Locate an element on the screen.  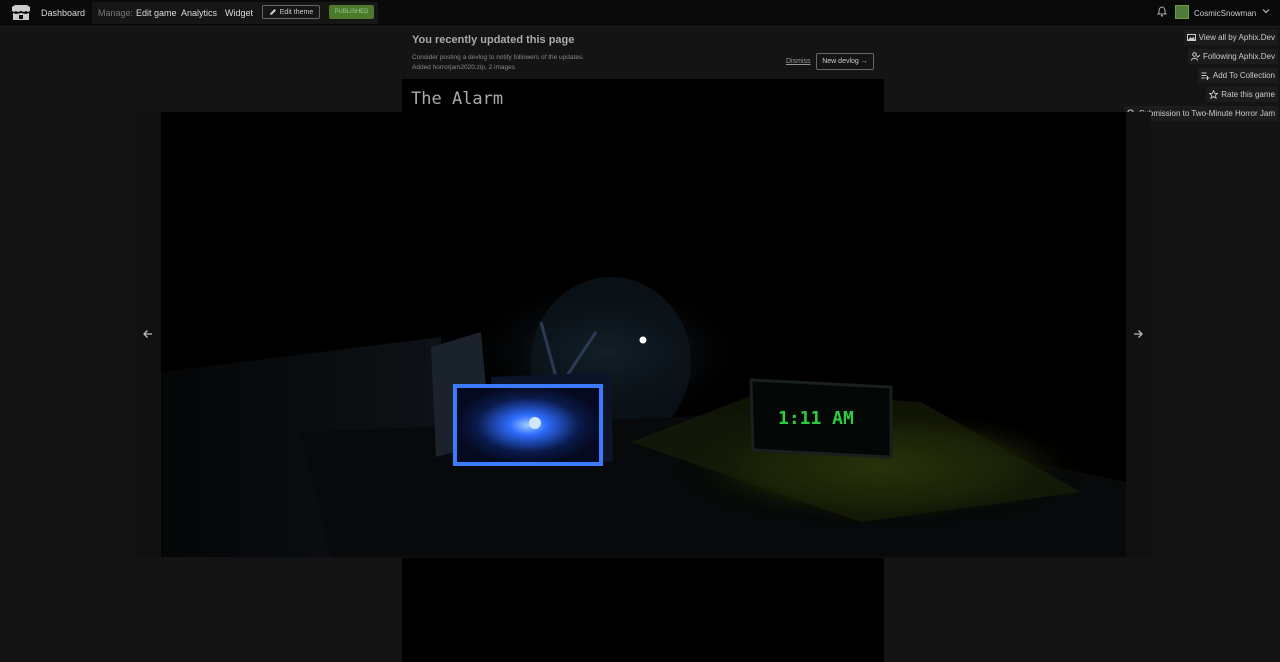
following-button: Following Aphix.Dev is located at coordinates (1232, 56).